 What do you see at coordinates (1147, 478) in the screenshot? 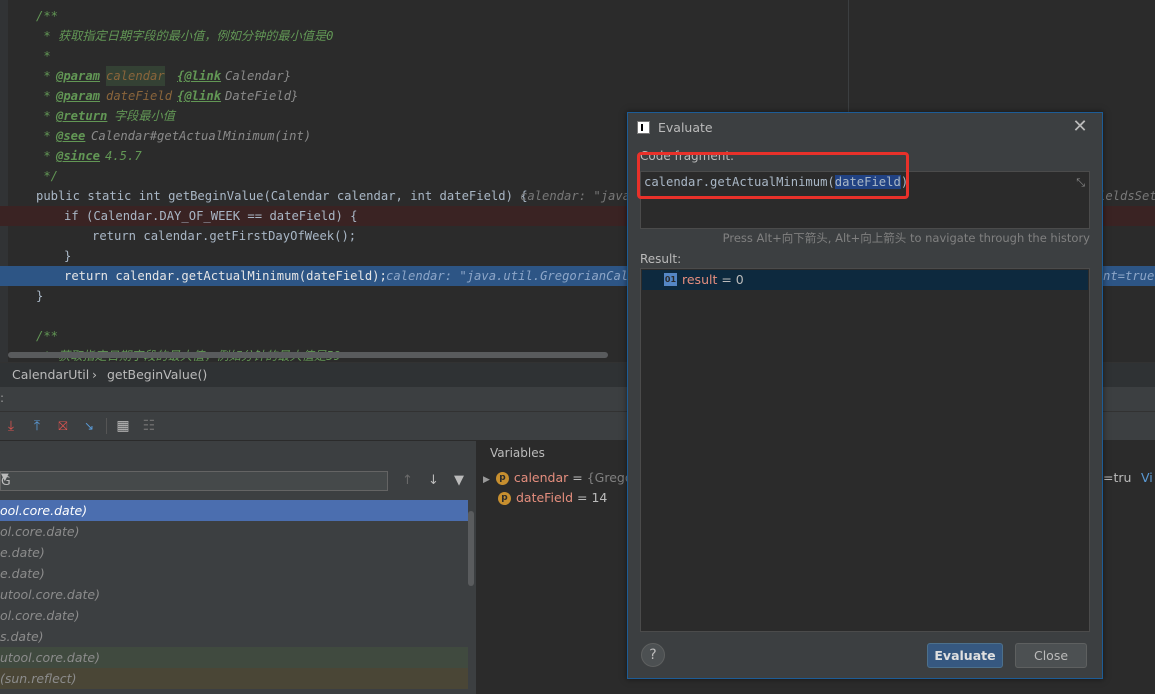
I see `view-link: Vi` at bounding box center [1147, 478].